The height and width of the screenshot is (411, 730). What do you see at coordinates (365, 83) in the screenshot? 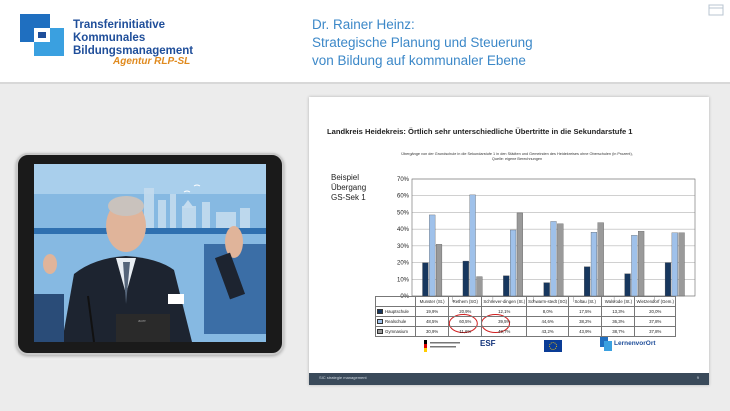
I see `header-divider` at bounding box center [365, 83].